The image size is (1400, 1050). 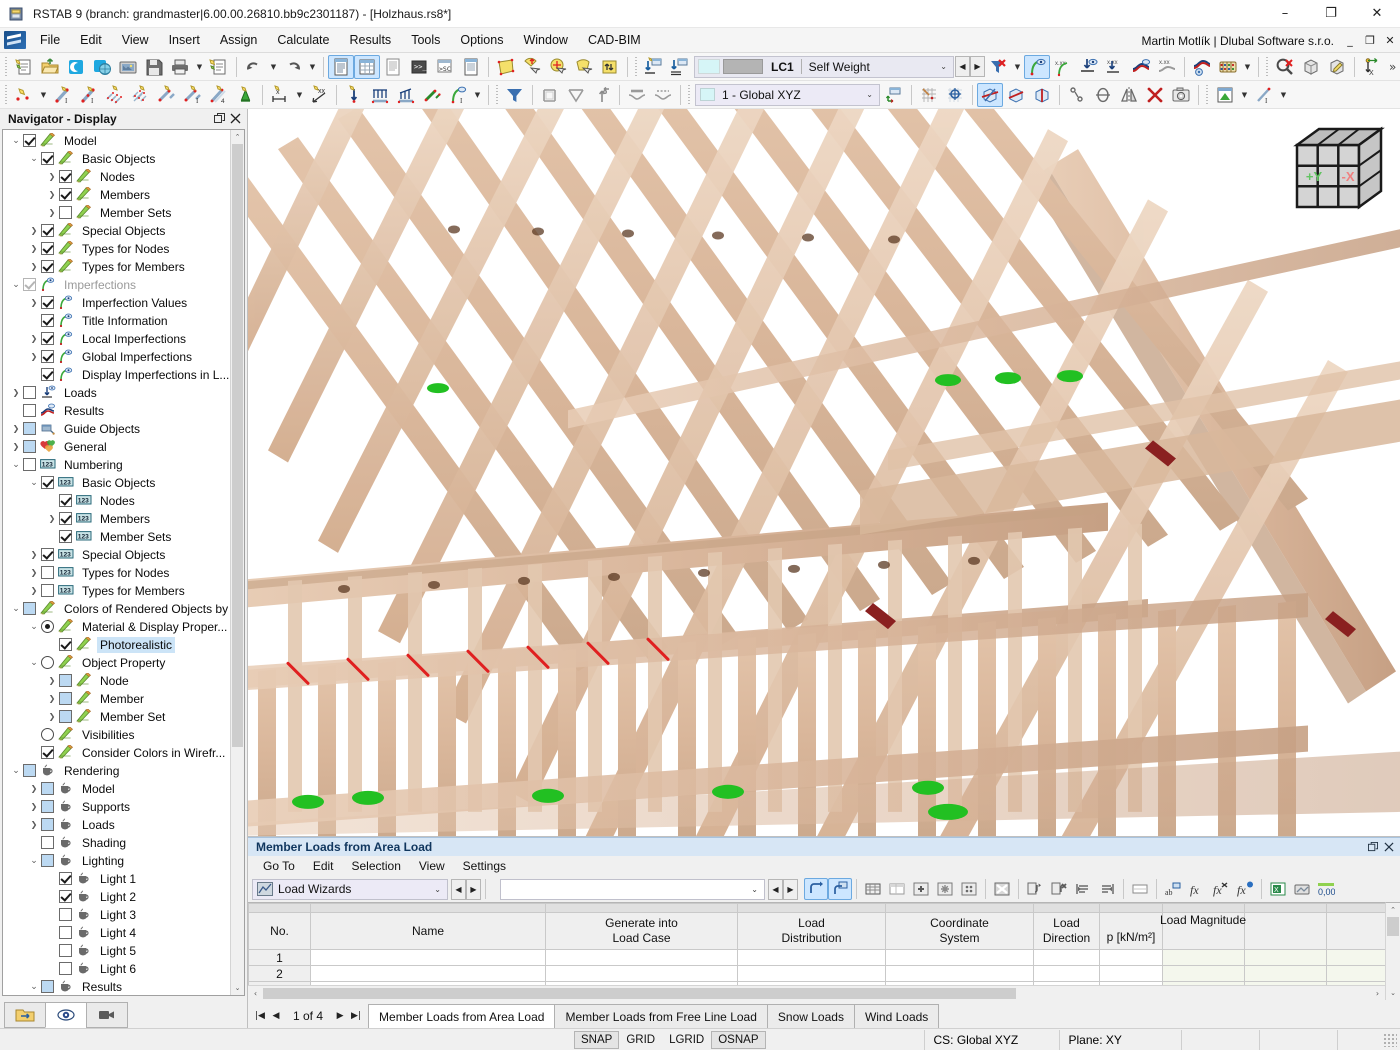 I want to click on status-lgrid-button: LGRID, so click(x=686, y=1040).